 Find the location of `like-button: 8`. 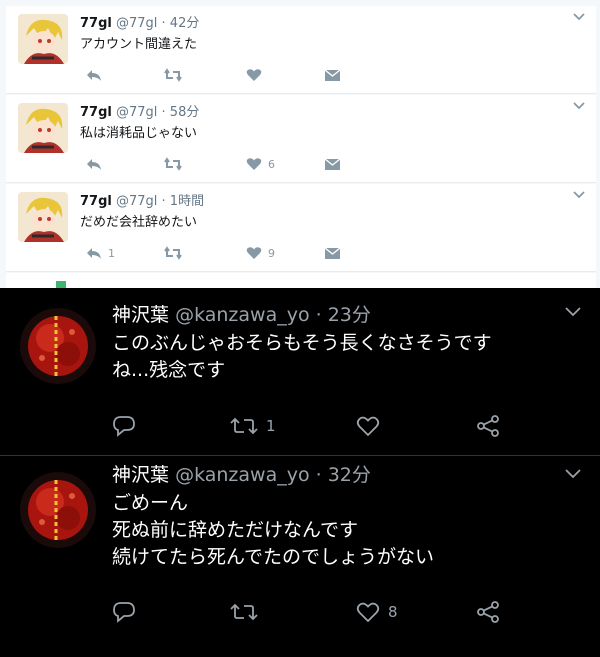

like-button: 8 is located at coordinates (377, 612).